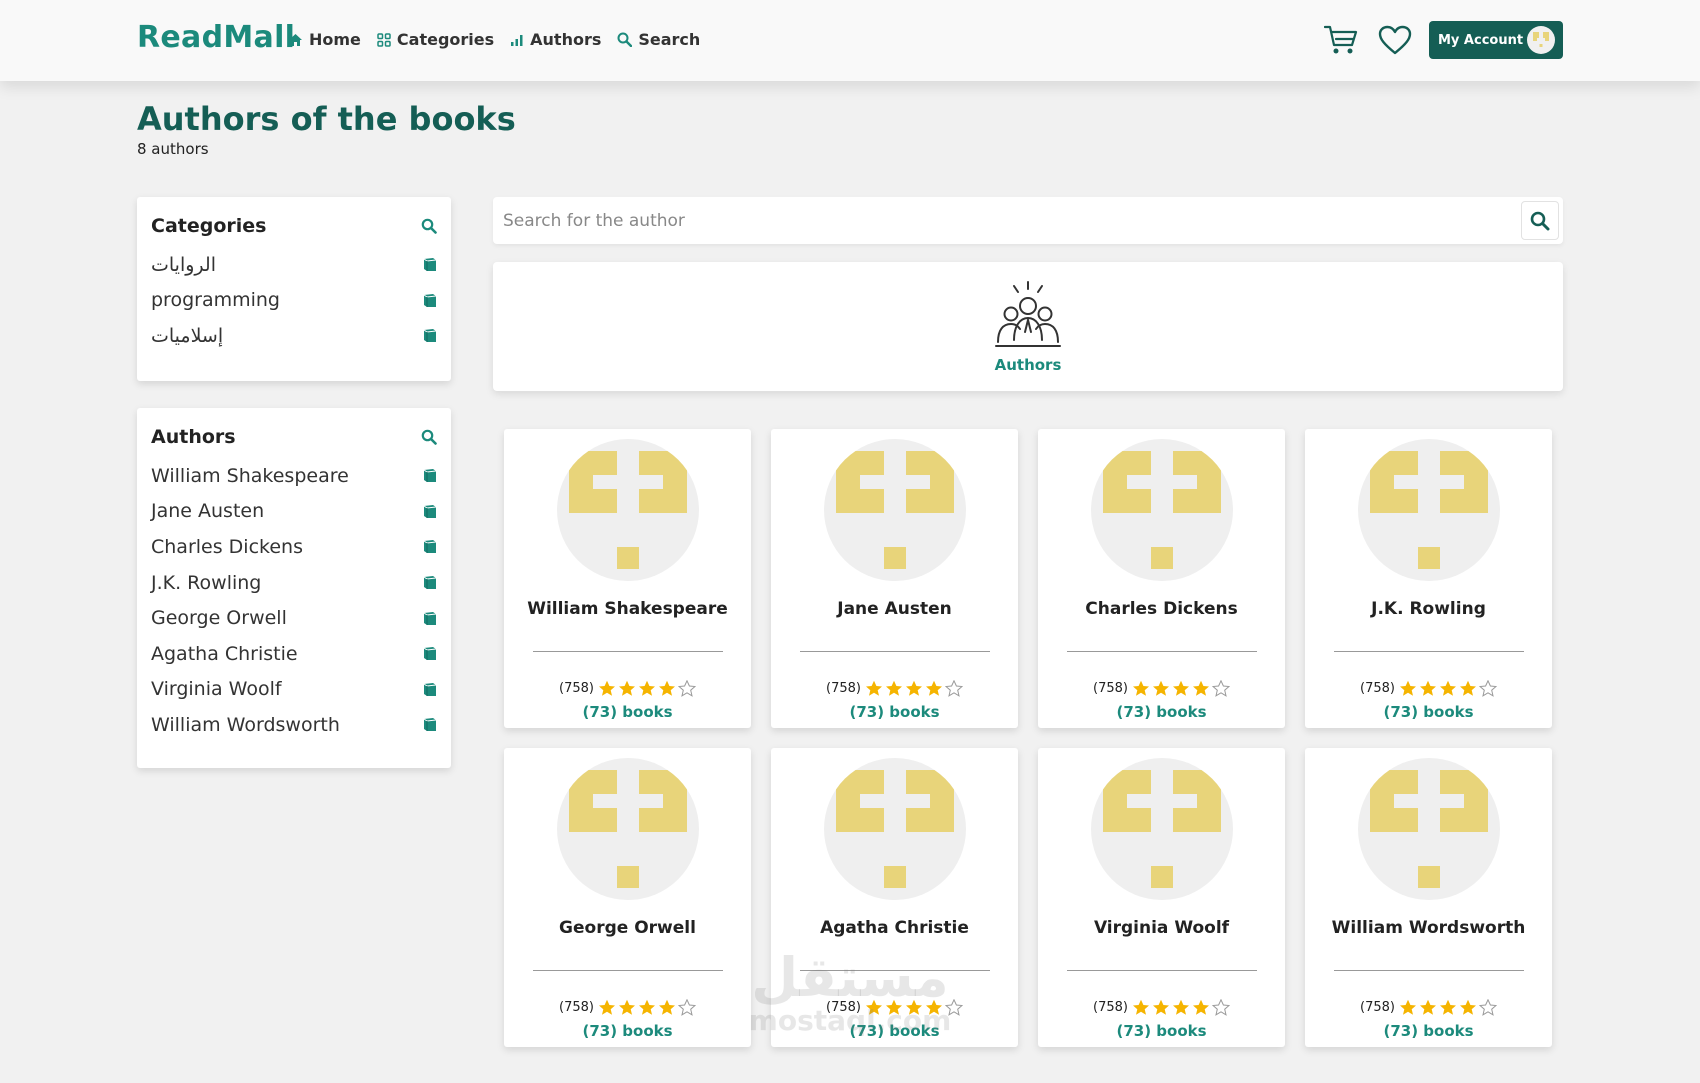  I want to click on nav-search: Search, so click(658, 39).